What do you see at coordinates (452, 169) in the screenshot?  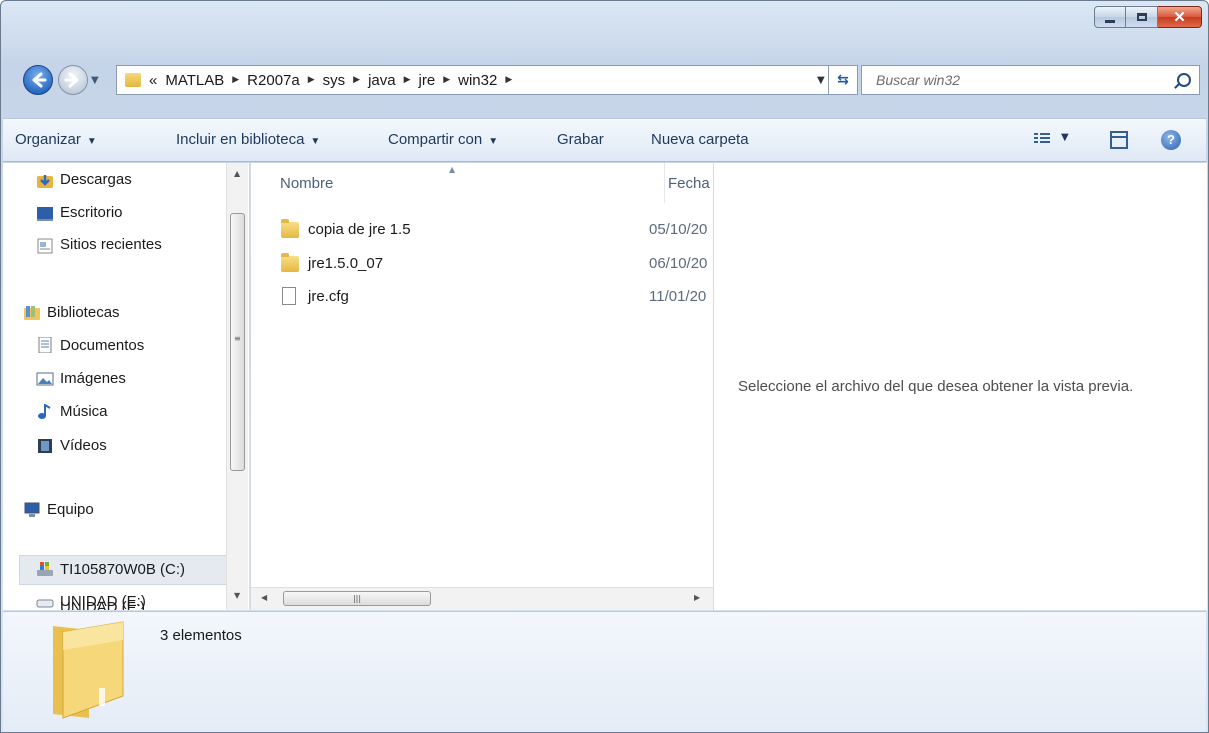 I see `sort-ascending-icon: ▲` at bounding box center [452, 169].